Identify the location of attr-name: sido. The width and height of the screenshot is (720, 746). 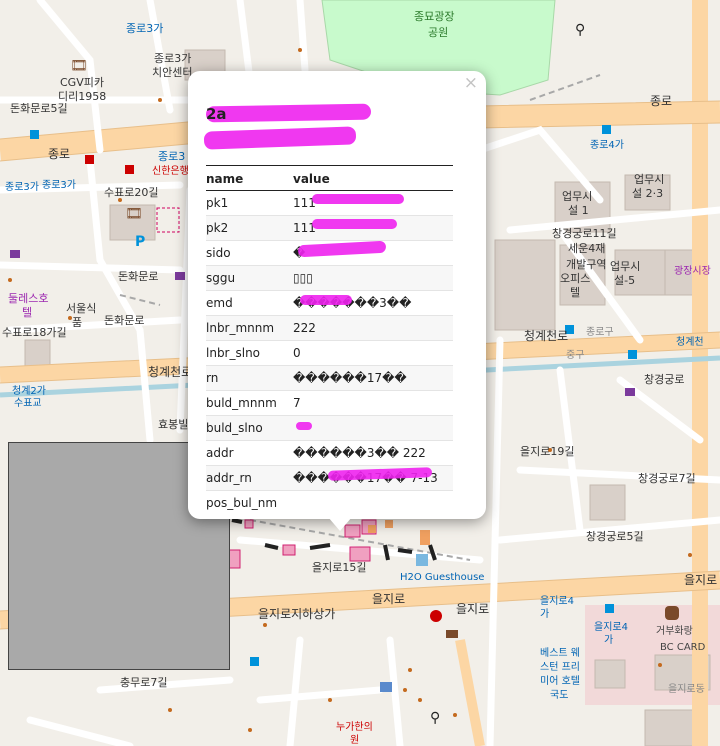
(249, 253).